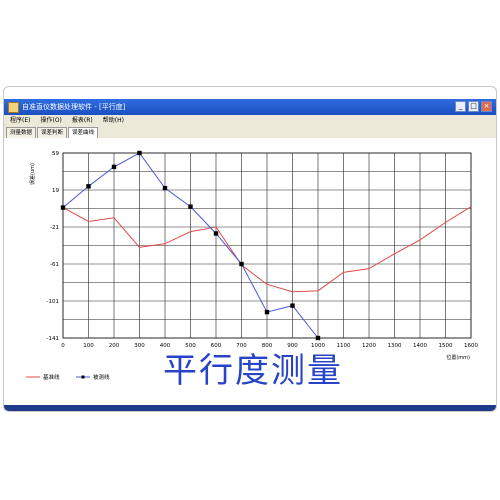  I want to click on maximize-button: □, so click(473, 106).